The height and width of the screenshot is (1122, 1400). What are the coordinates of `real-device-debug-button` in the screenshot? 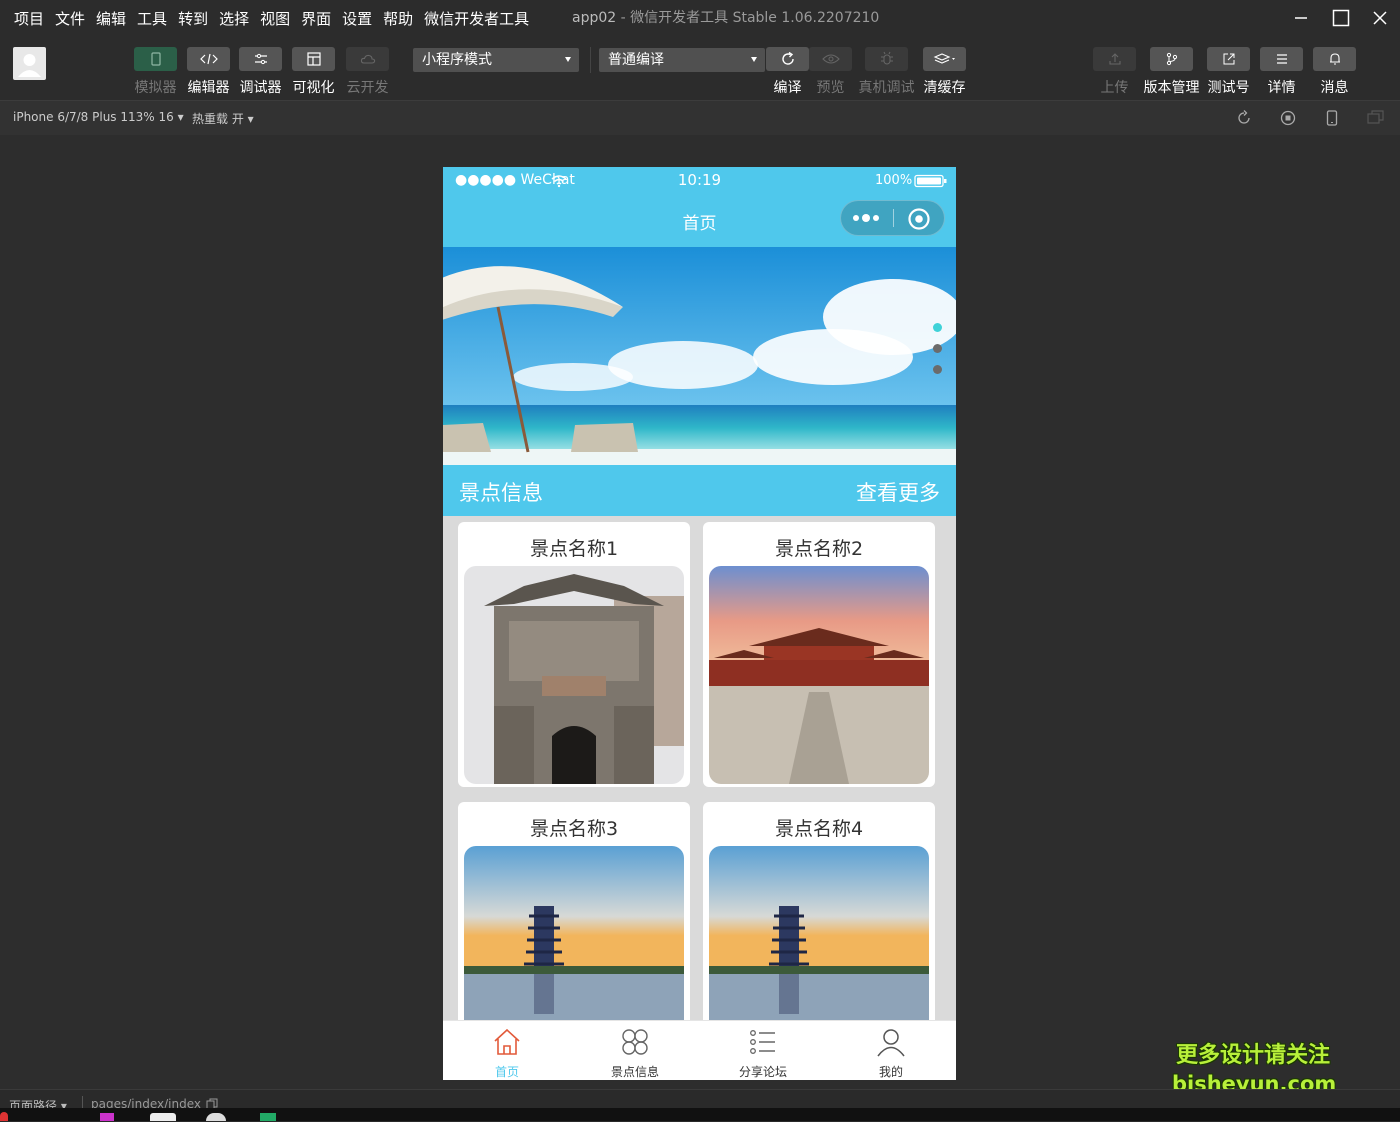 It's located at (886, 59).